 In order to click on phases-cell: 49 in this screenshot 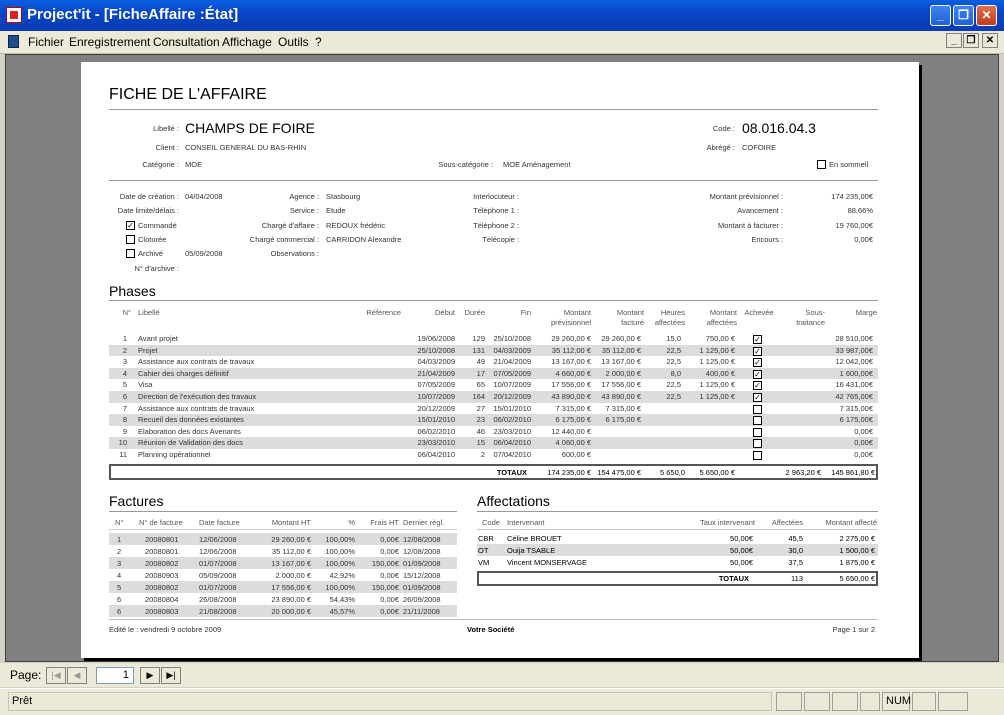, I will do `click(480, 362)`.